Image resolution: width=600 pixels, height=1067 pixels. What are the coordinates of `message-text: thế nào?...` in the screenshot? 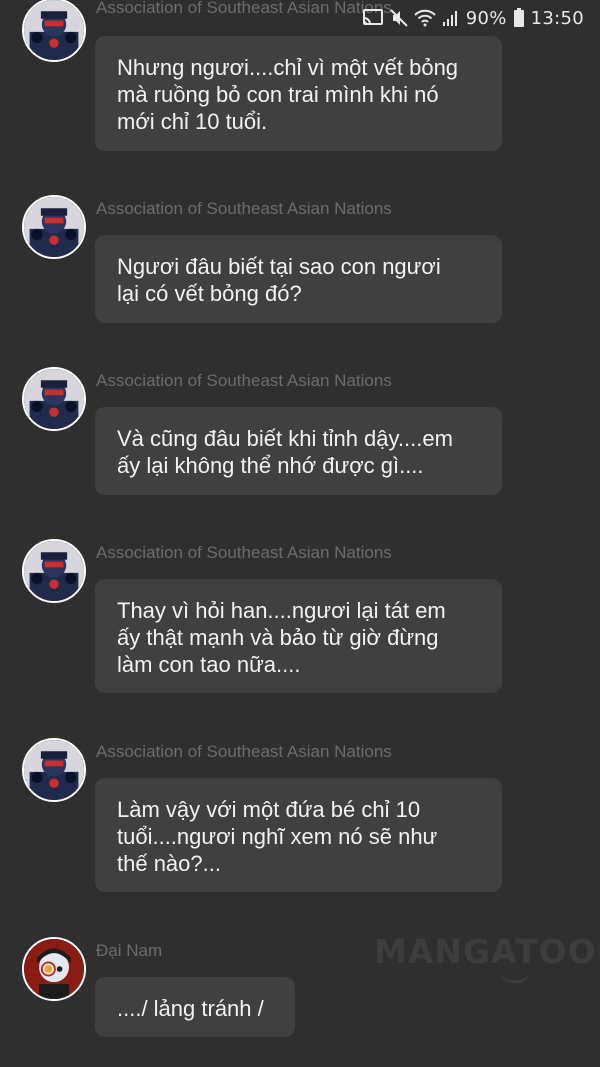 It's located at (169, 863).